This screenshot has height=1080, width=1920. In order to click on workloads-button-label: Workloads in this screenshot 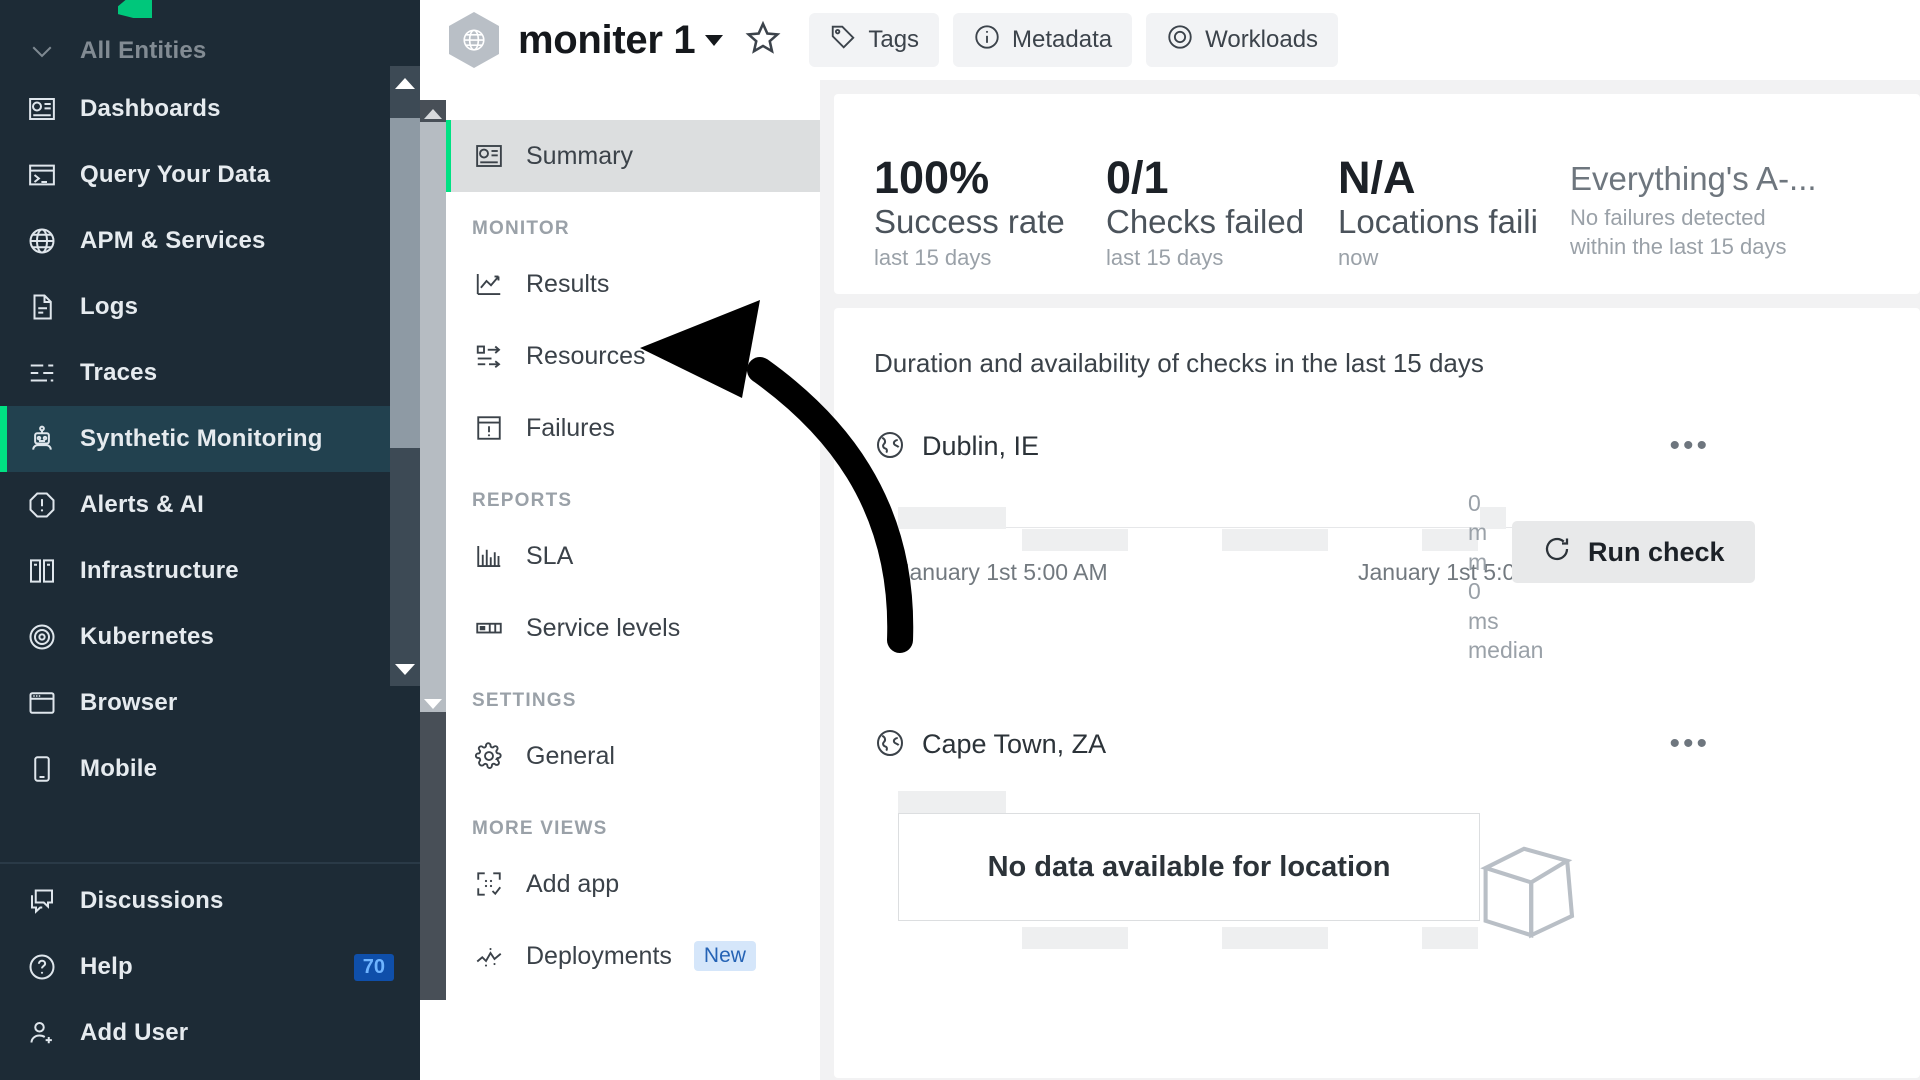, I will do `click(1262, 39)`.